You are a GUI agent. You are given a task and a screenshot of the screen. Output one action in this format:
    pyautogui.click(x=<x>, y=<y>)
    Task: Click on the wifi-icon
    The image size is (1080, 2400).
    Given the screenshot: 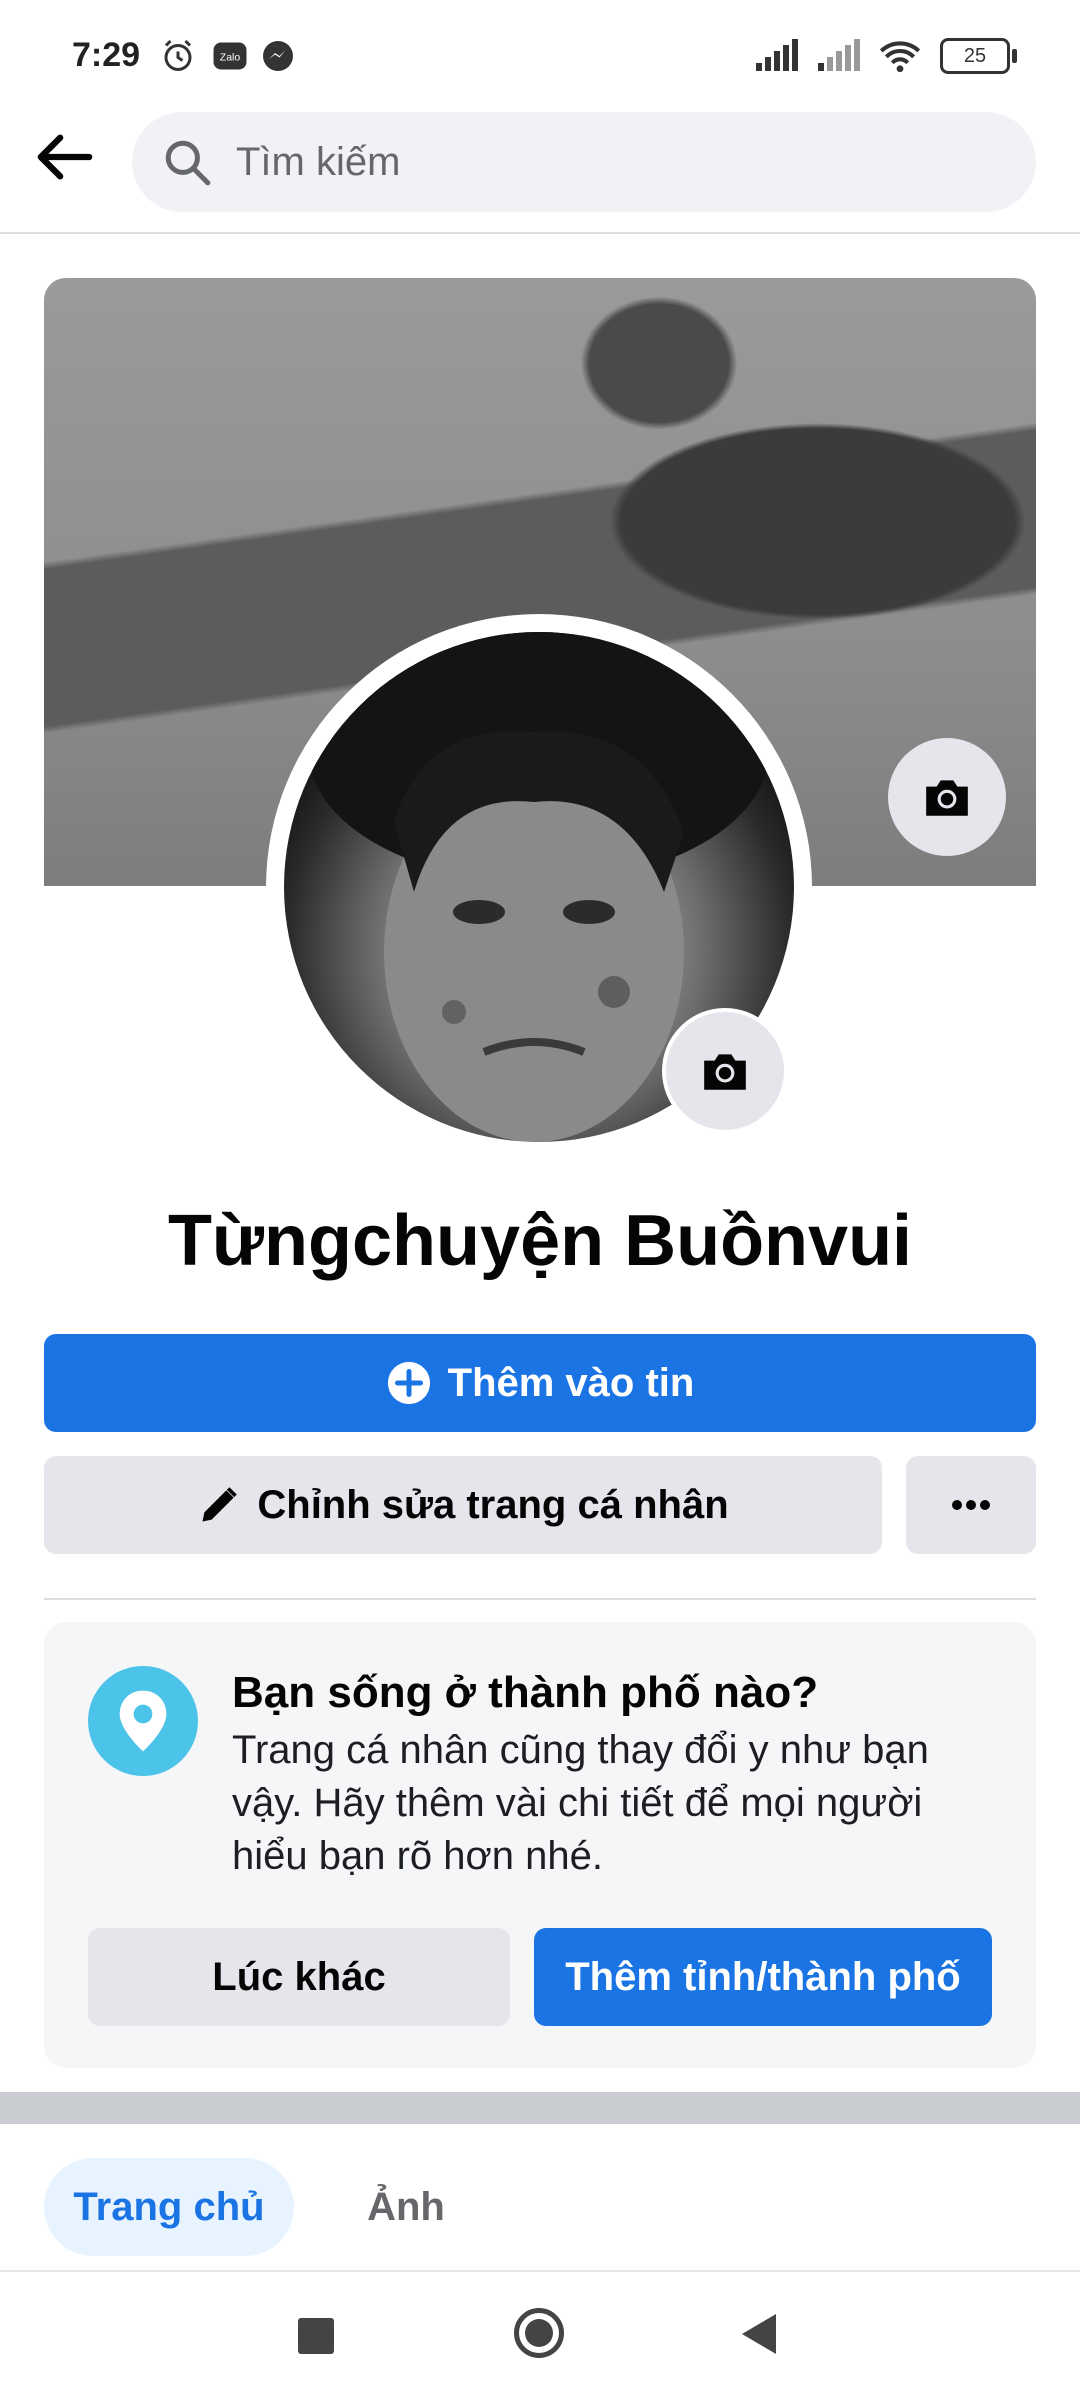 What is the action you would take?
    pyautogui.click(x=900, y=57)
    